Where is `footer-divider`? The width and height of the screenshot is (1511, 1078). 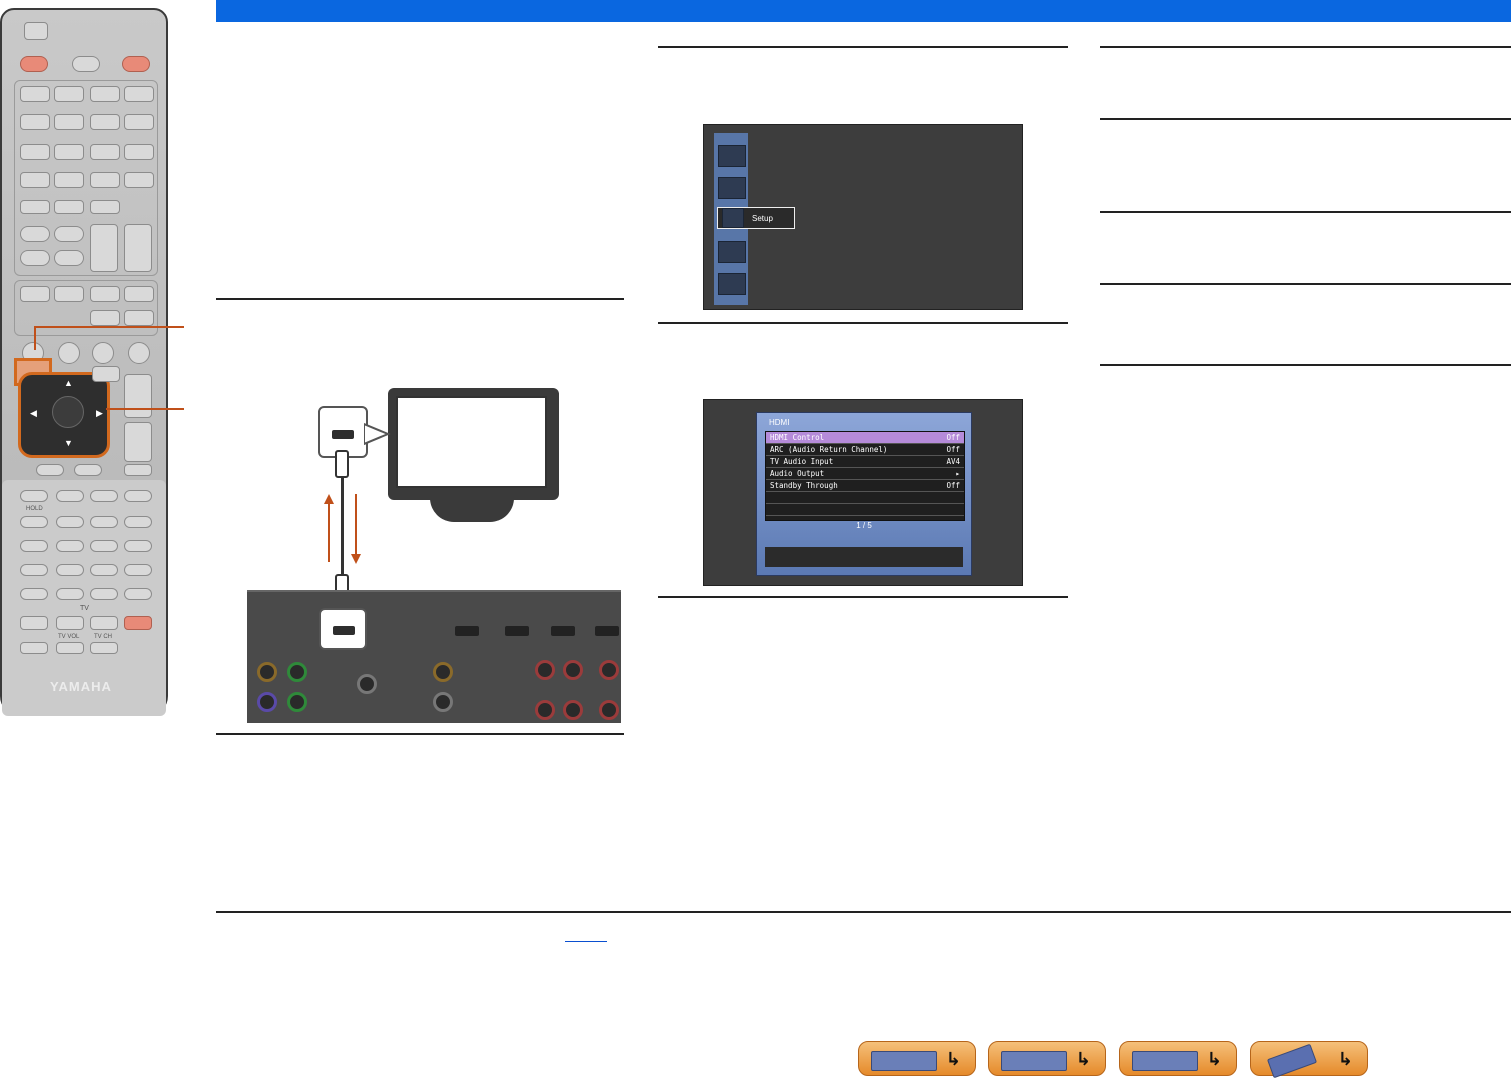
footer-divider is located at coordinates (863, 912).